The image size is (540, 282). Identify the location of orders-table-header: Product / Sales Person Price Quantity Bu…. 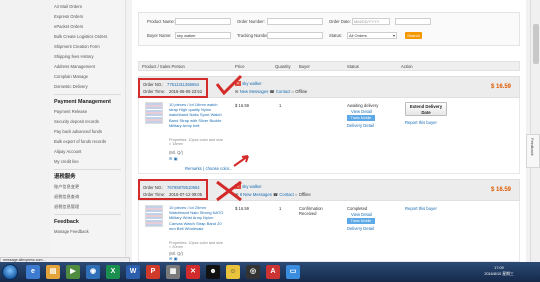
(329, 66).